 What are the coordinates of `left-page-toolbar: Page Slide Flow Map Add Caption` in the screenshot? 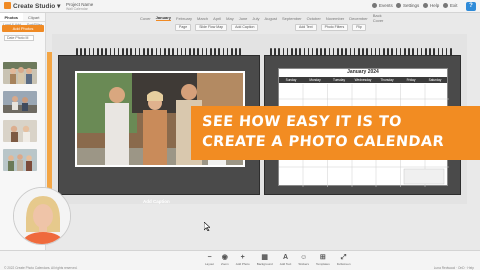 It's located at (217, 27).